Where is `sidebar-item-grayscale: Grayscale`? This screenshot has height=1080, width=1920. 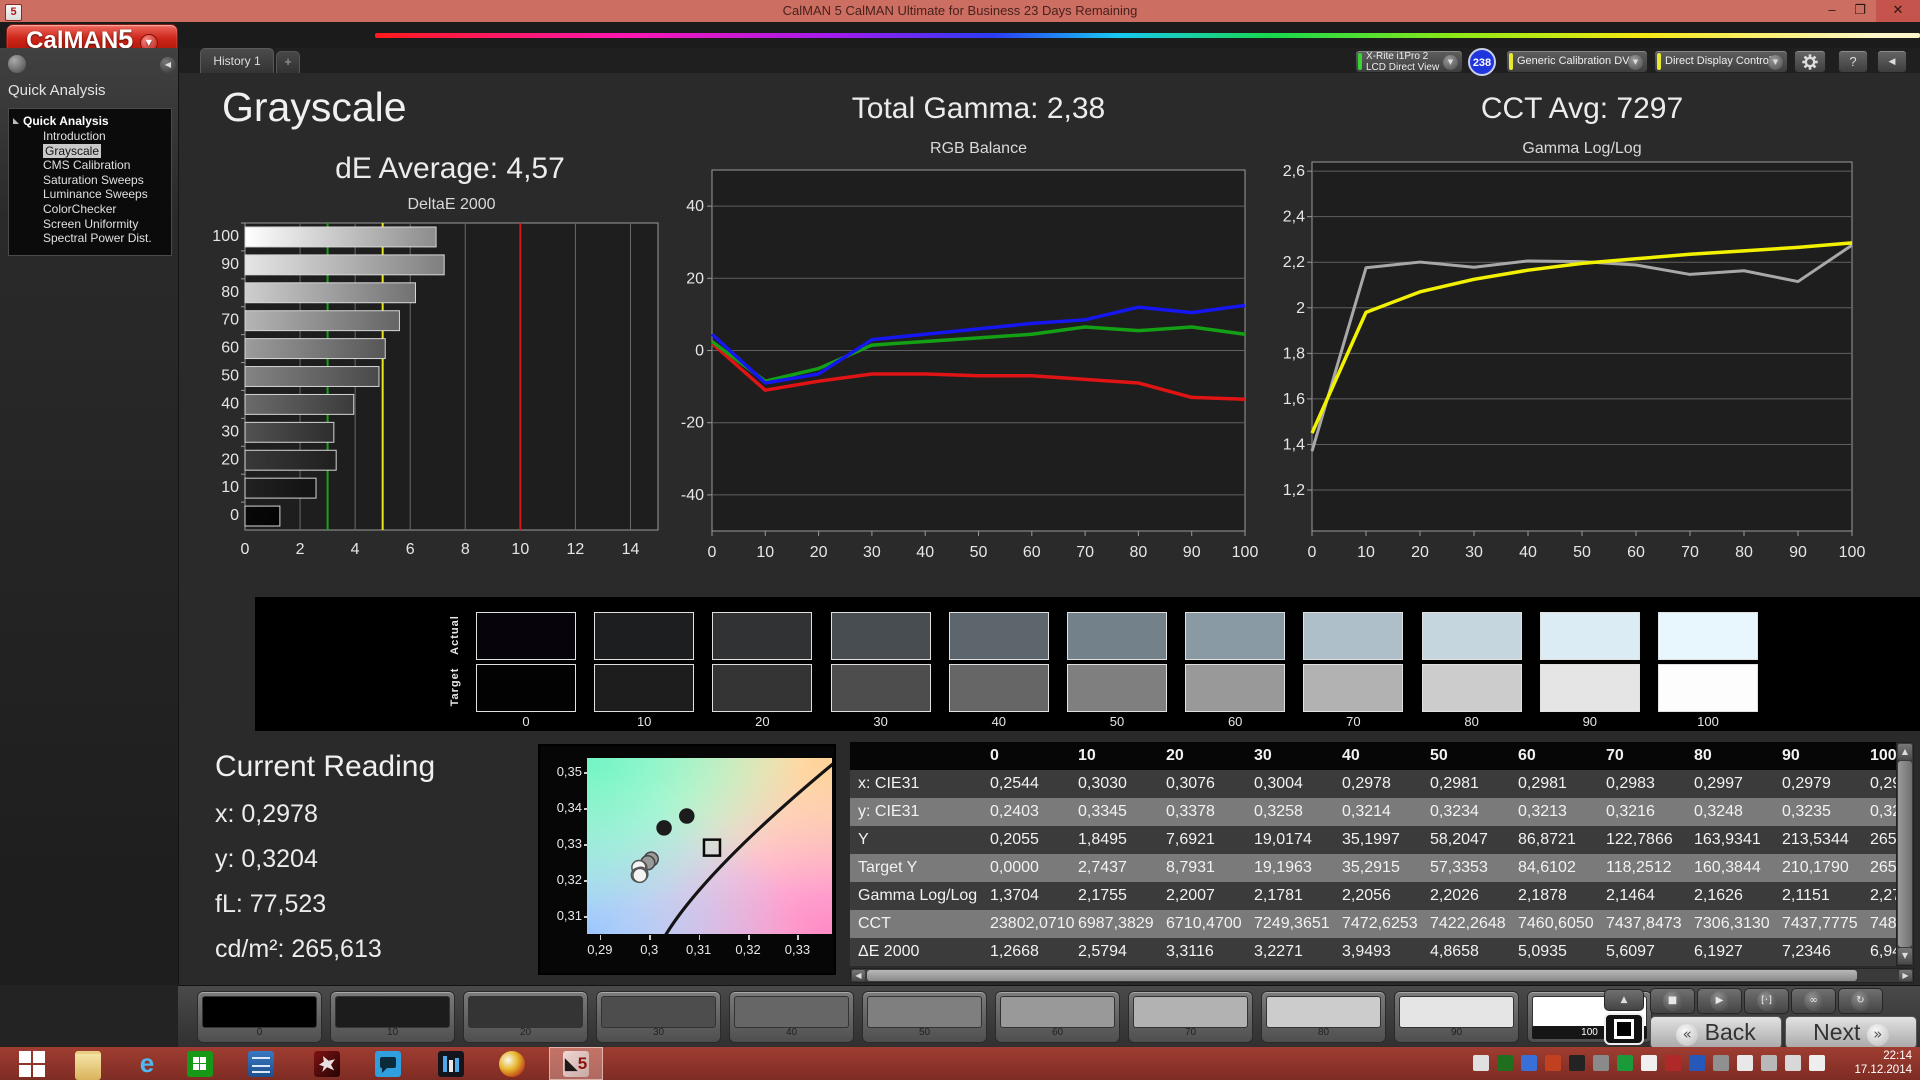
sidebar-item-grayscale: Grayscale is located at coordinates (90, 151).